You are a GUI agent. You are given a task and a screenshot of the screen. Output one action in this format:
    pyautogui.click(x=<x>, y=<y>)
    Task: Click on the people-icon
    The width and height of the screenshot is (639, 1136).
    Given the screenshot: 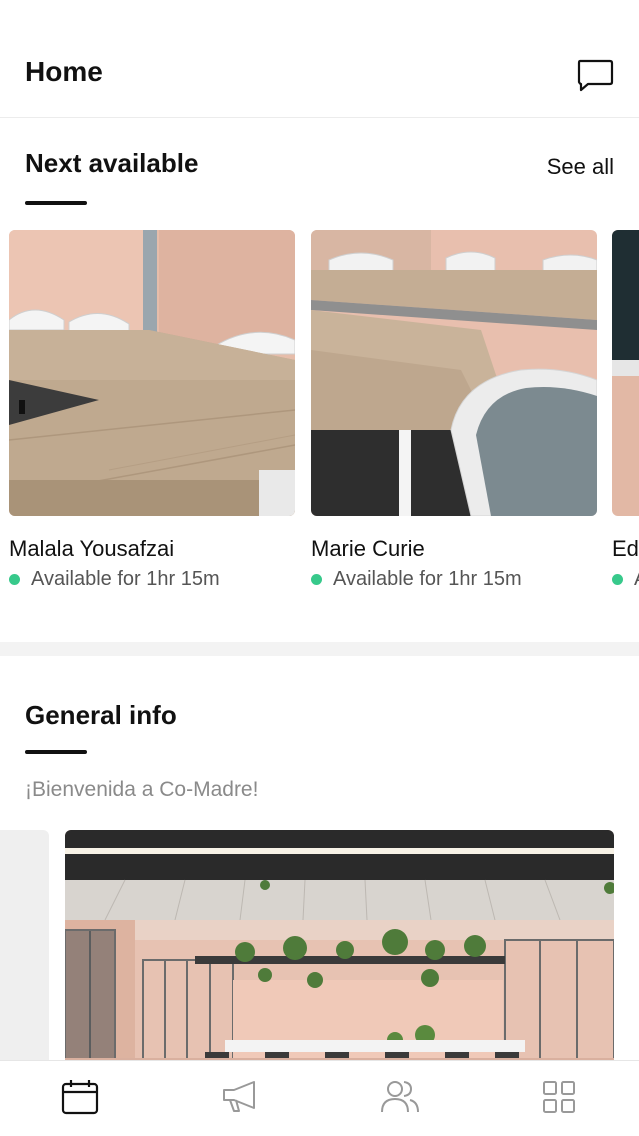 What is the action you would take?
    pyautogui.click(x=400, y=1099)
    